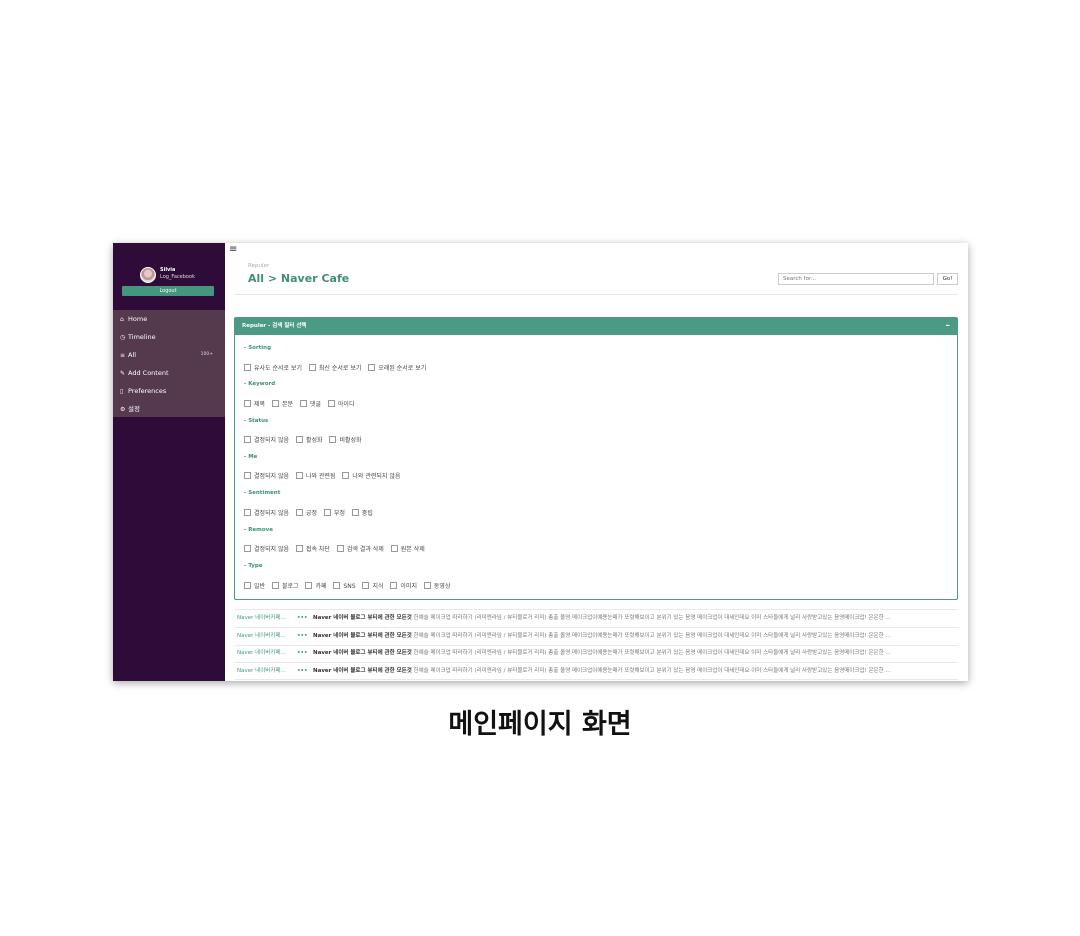 Image resolution: width=1080 pixels, height=936 pixels. Describe the element at coordinates (540, 724) in the screenshot. I see `page-caption: 메인페이지 화면` at that location.